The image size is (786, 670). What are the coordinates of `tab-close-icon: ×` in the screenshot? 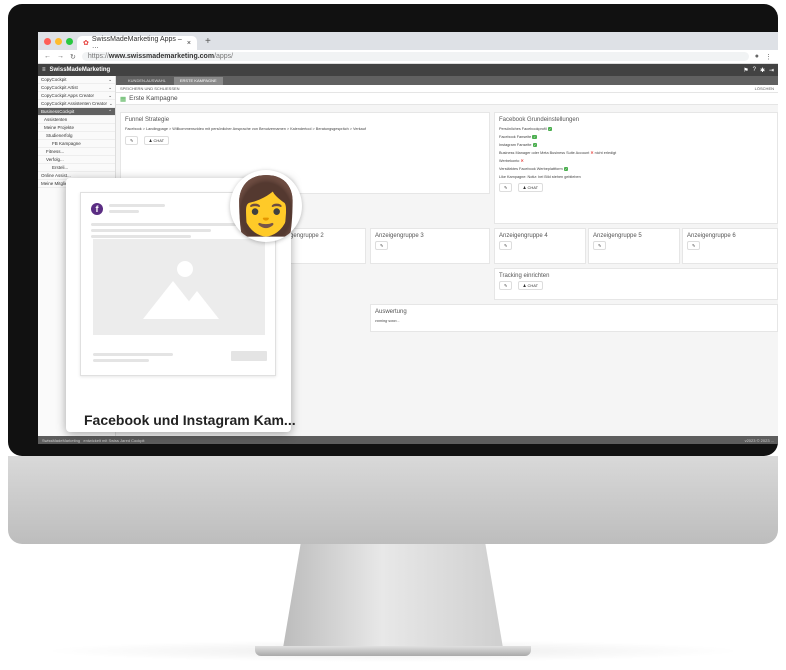 It's located at (189, 43).